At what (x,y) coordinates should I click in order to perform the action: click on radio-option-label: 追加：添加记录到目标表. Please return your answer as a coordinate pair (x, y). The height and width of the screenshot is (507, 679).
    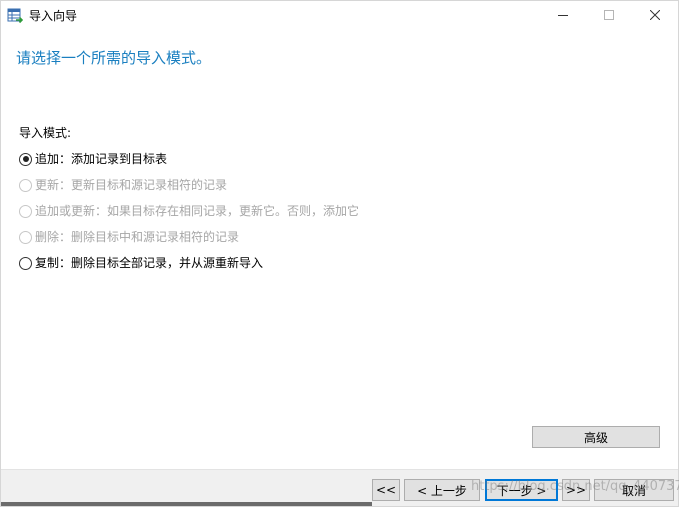
    Looking at the image, I should click on (101, 159).